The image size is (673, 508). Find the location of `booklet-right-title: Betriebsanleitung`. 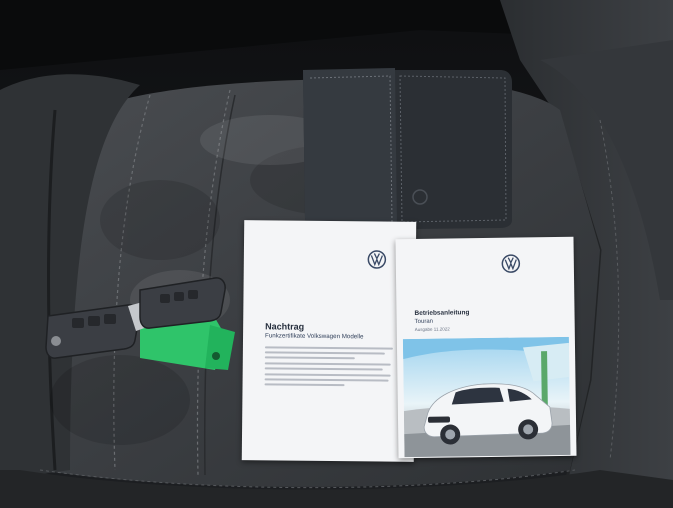

booklet-right-title: Betriebsanleitung is located at coordinates (442, 313).